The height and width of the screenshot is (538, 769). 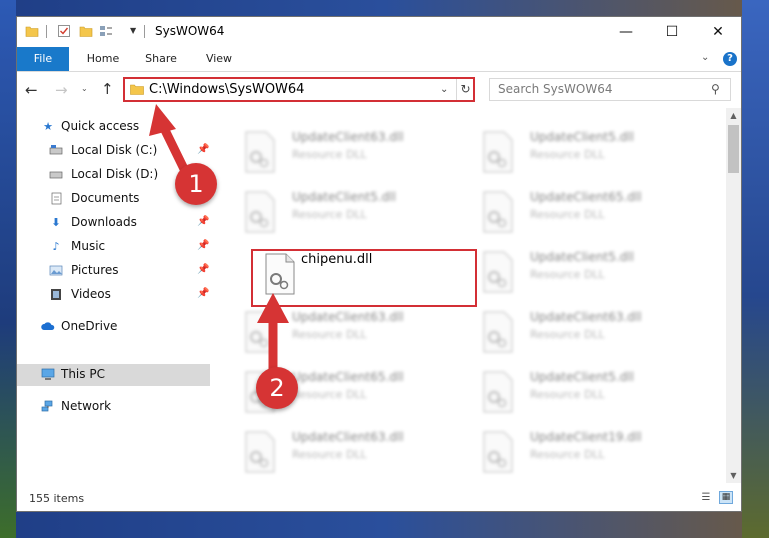 I want to click on cloud-icon, so click(x=48, y=326).